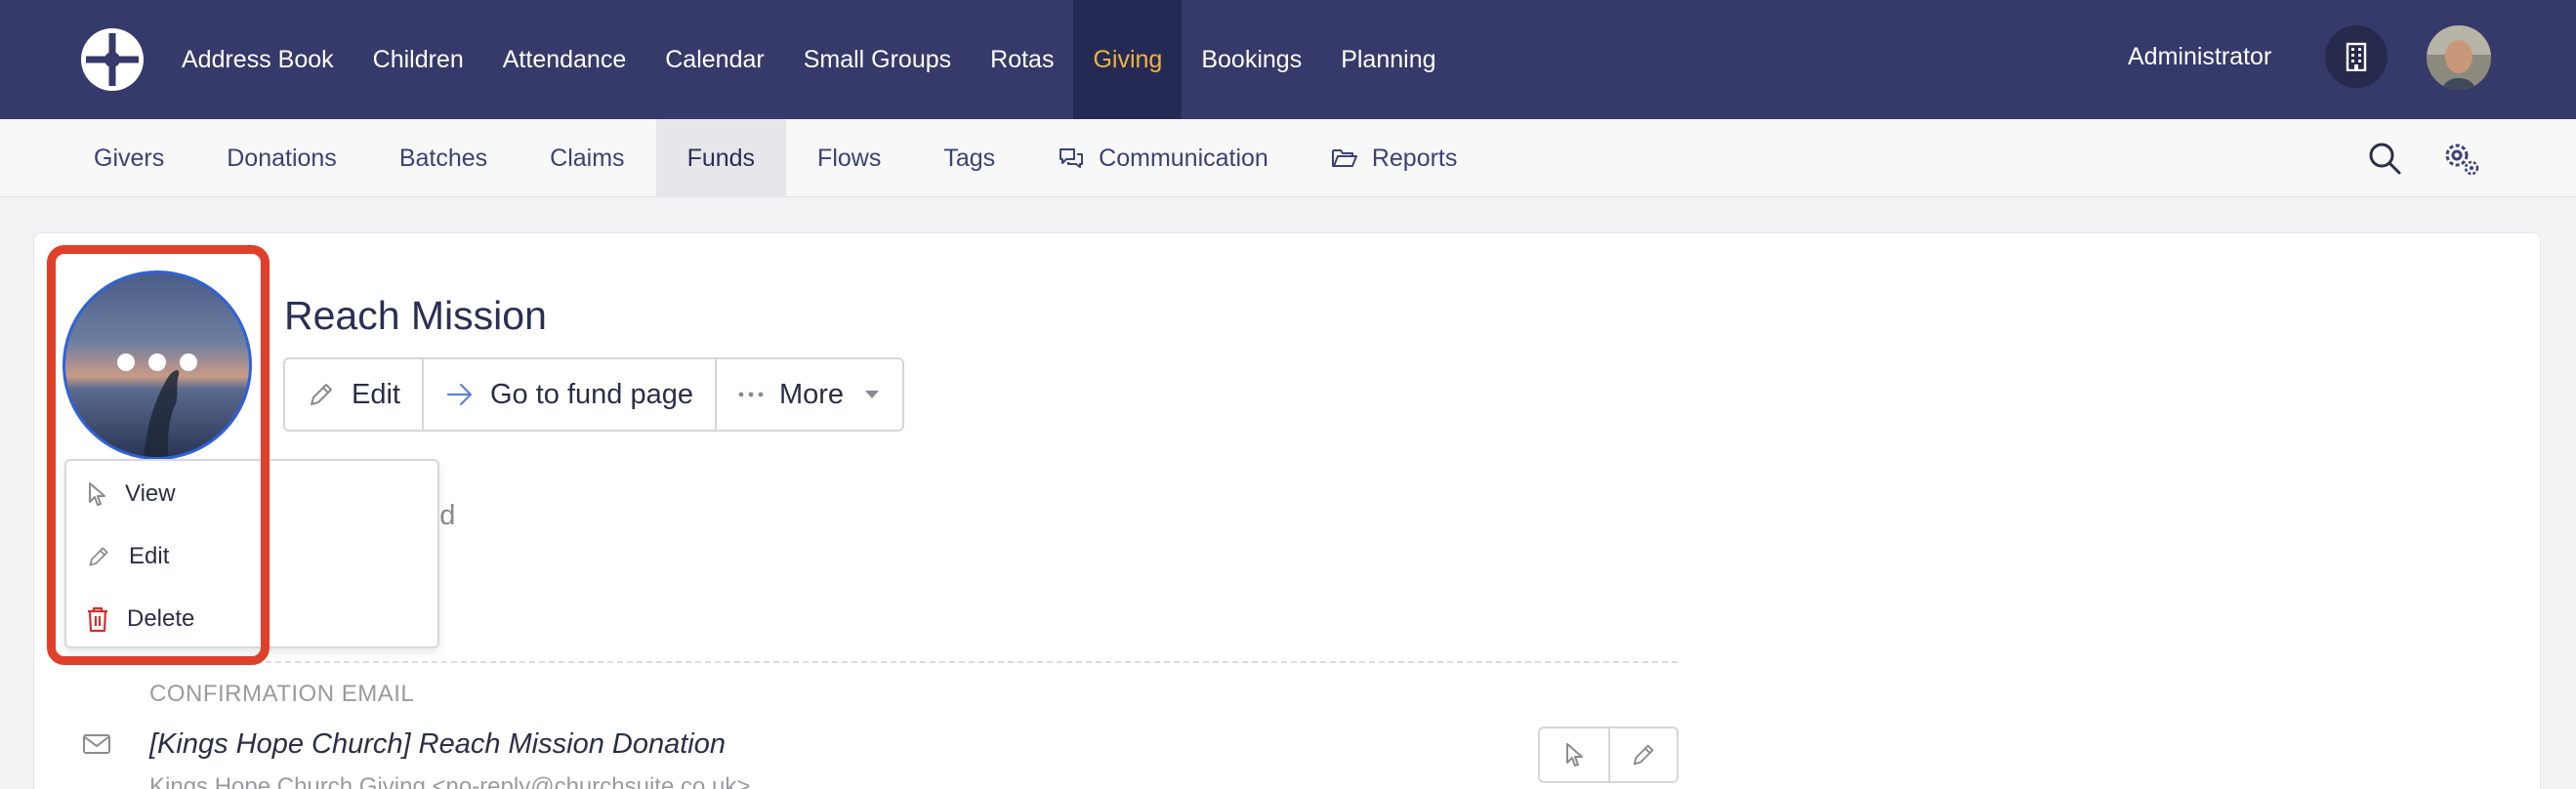 The height and width of the screenshot is (789, 2576). I want to click on tab-batches-label: Batches, so click(443, 158).